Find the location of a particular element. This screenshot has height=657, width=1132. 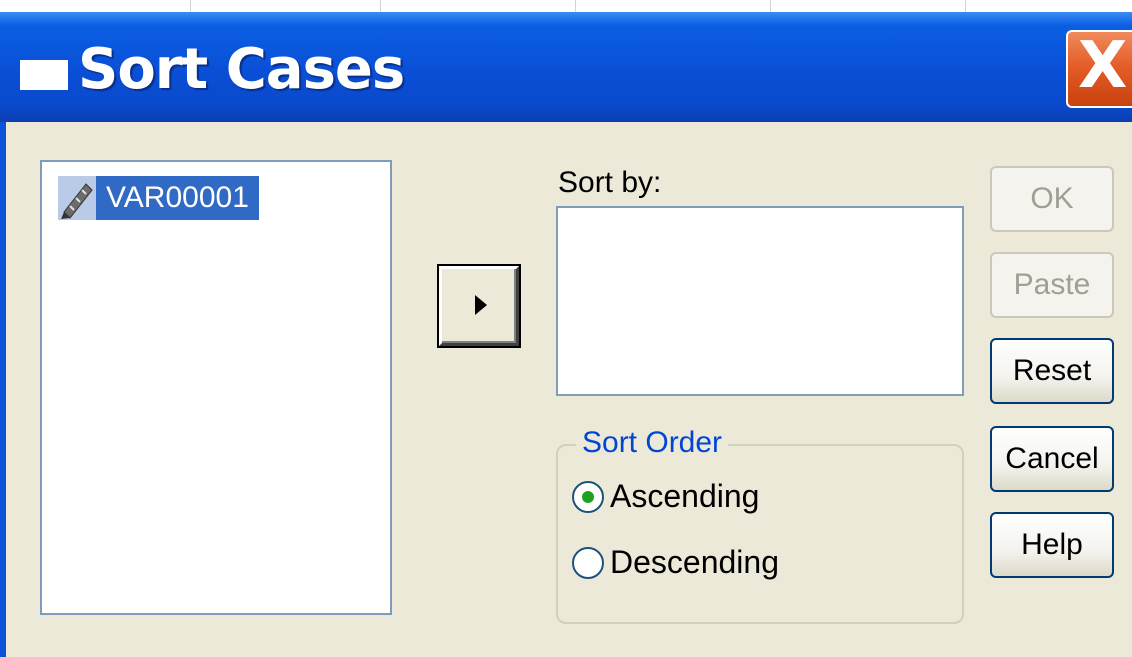

descending-radio-option: Descending is located at coordinates (675, 562).